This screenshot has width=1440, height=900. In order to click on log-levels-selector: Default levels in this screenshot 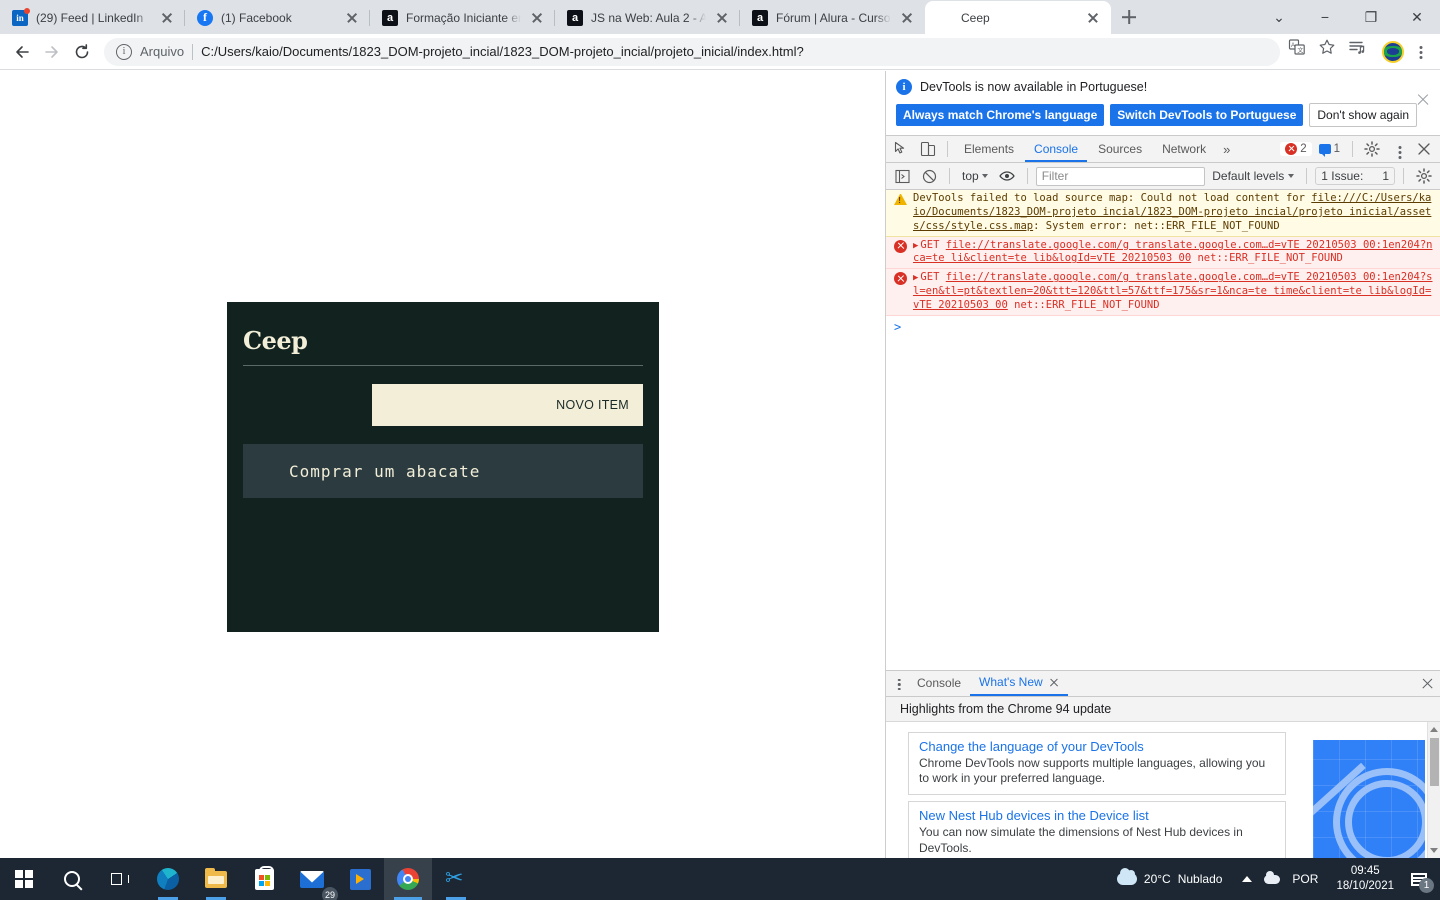, I will do `click(1253, 176)`.